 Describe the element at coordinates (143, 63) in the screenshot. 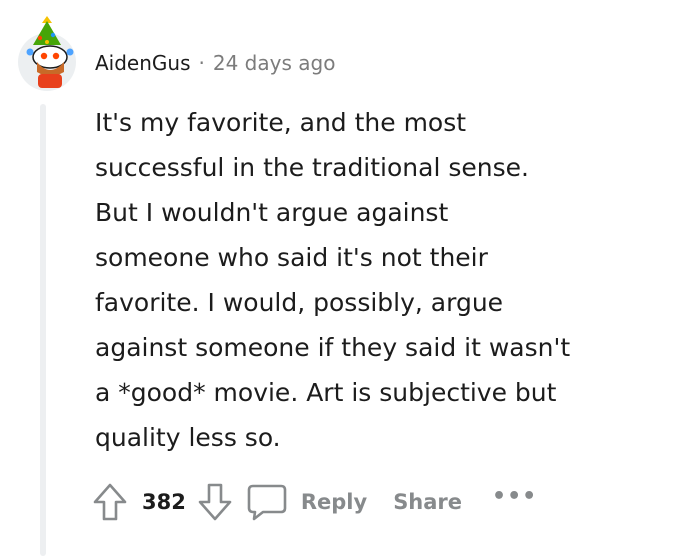

I see `username-link: AidenGus` at that location.